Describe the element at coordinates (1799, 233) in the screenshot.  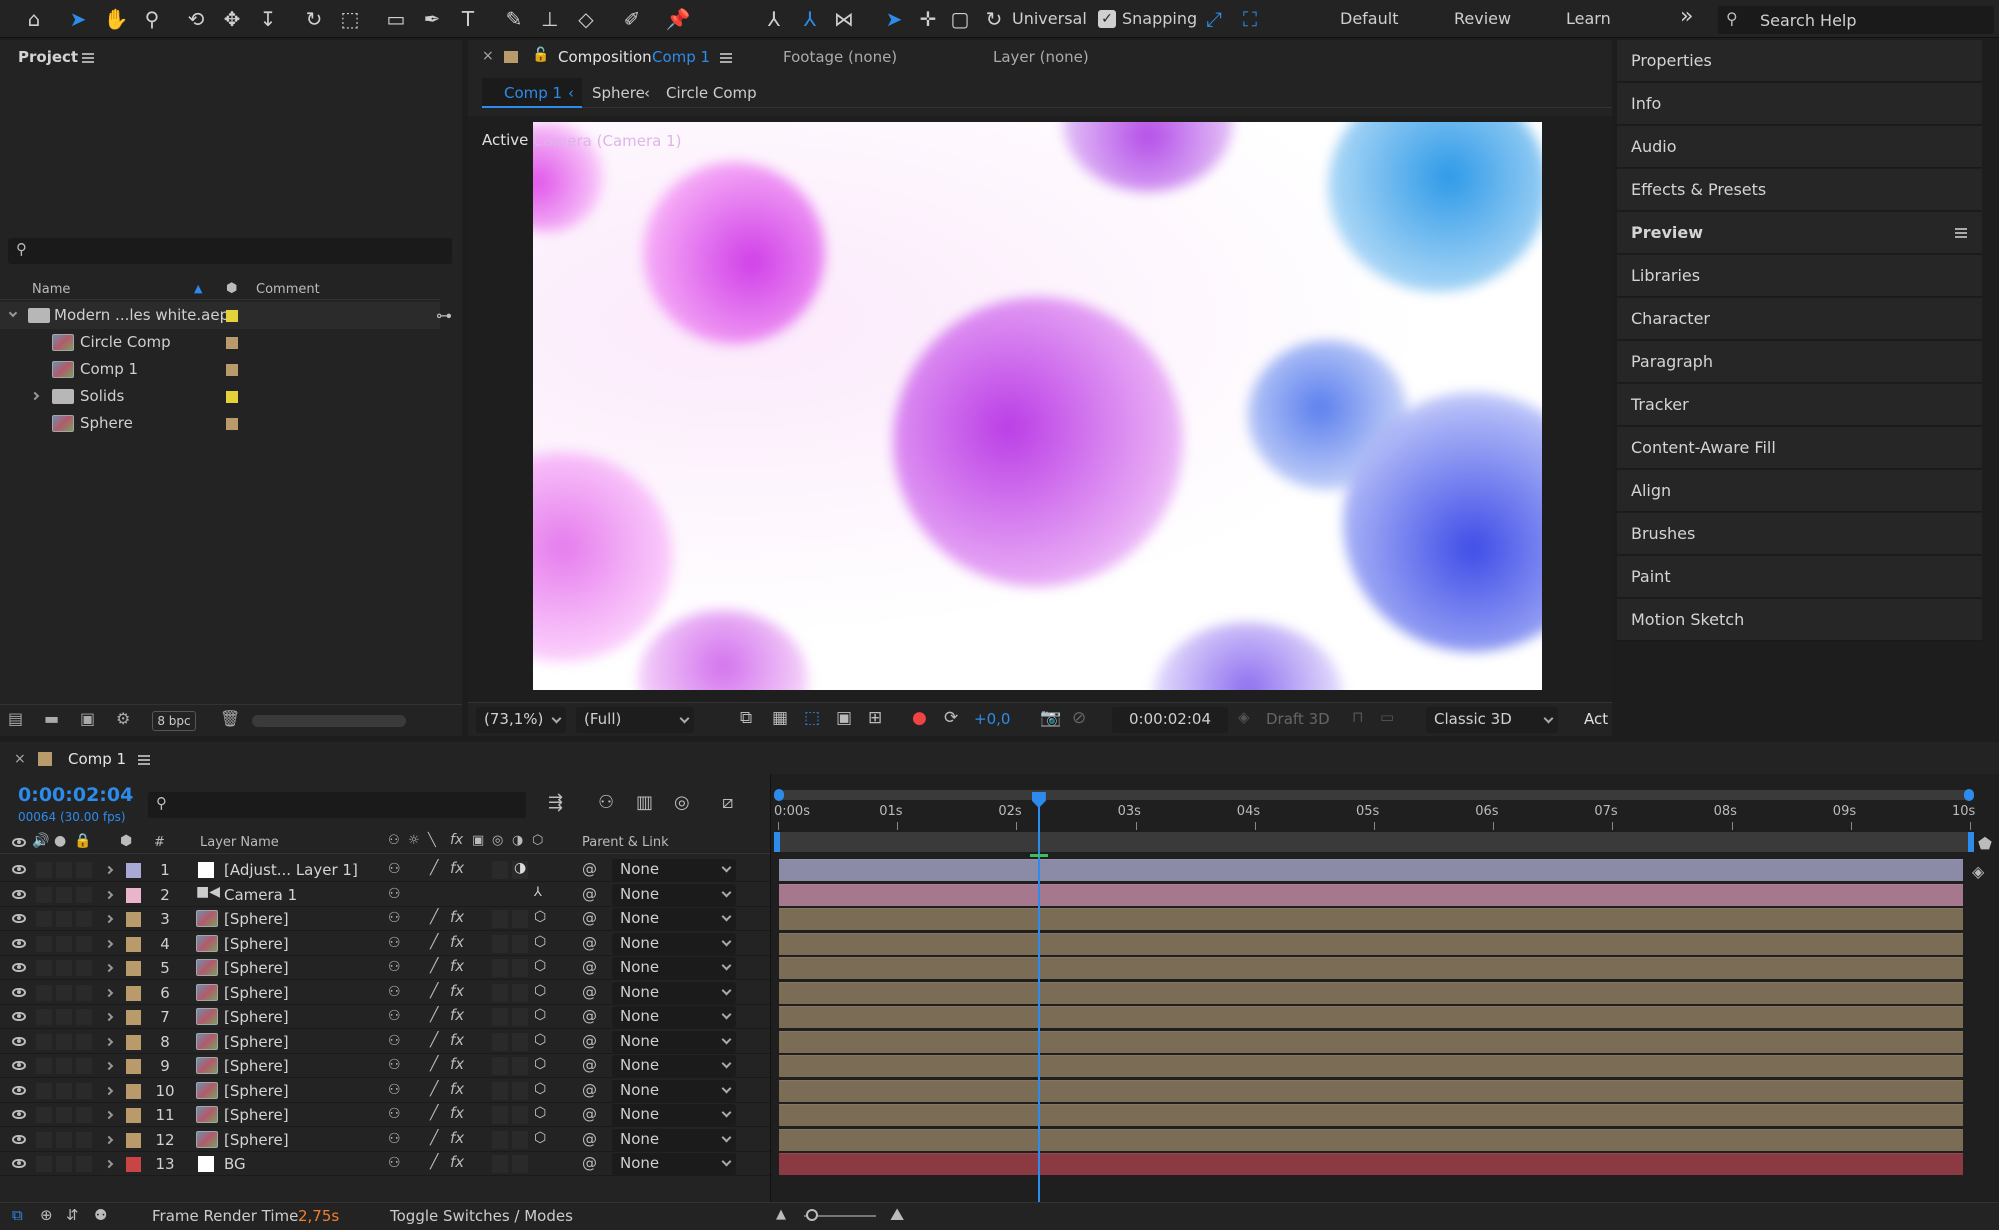
I see `panel-preview: Preview` at that location.